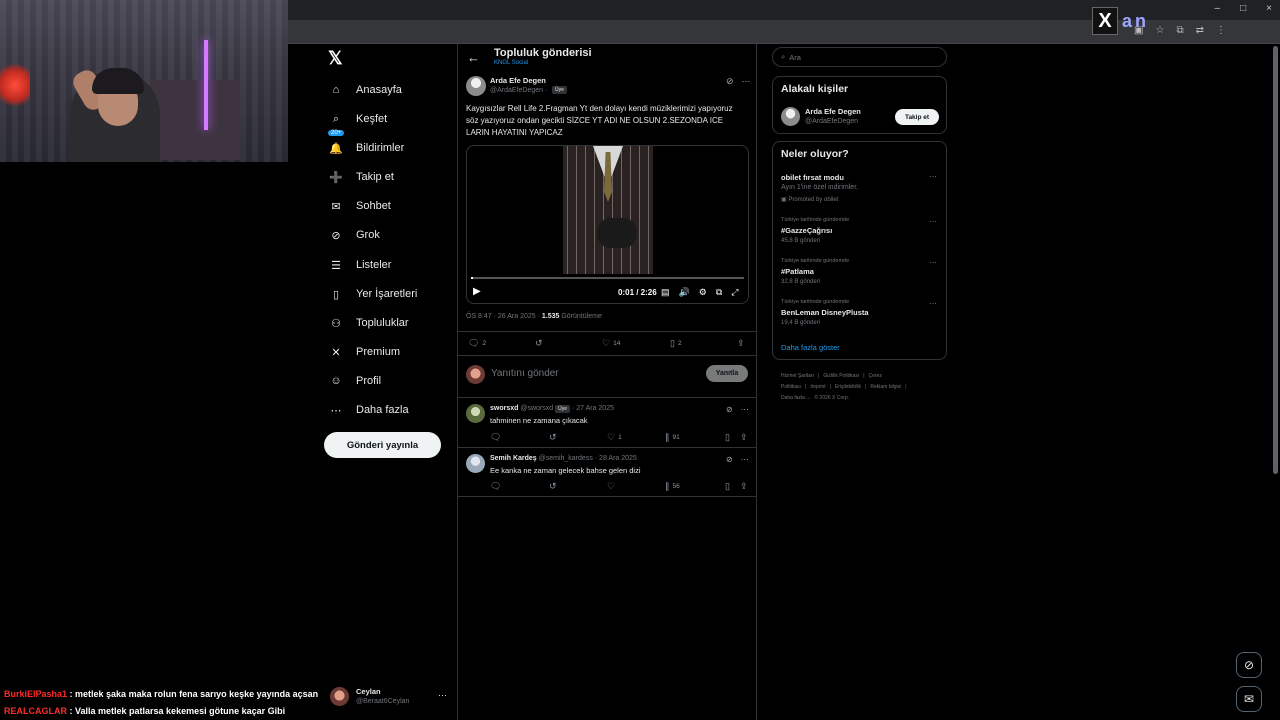  Describe the element at coordinates (665, 292) in the screenshot. I see `captions-icon: ▤` at that location.